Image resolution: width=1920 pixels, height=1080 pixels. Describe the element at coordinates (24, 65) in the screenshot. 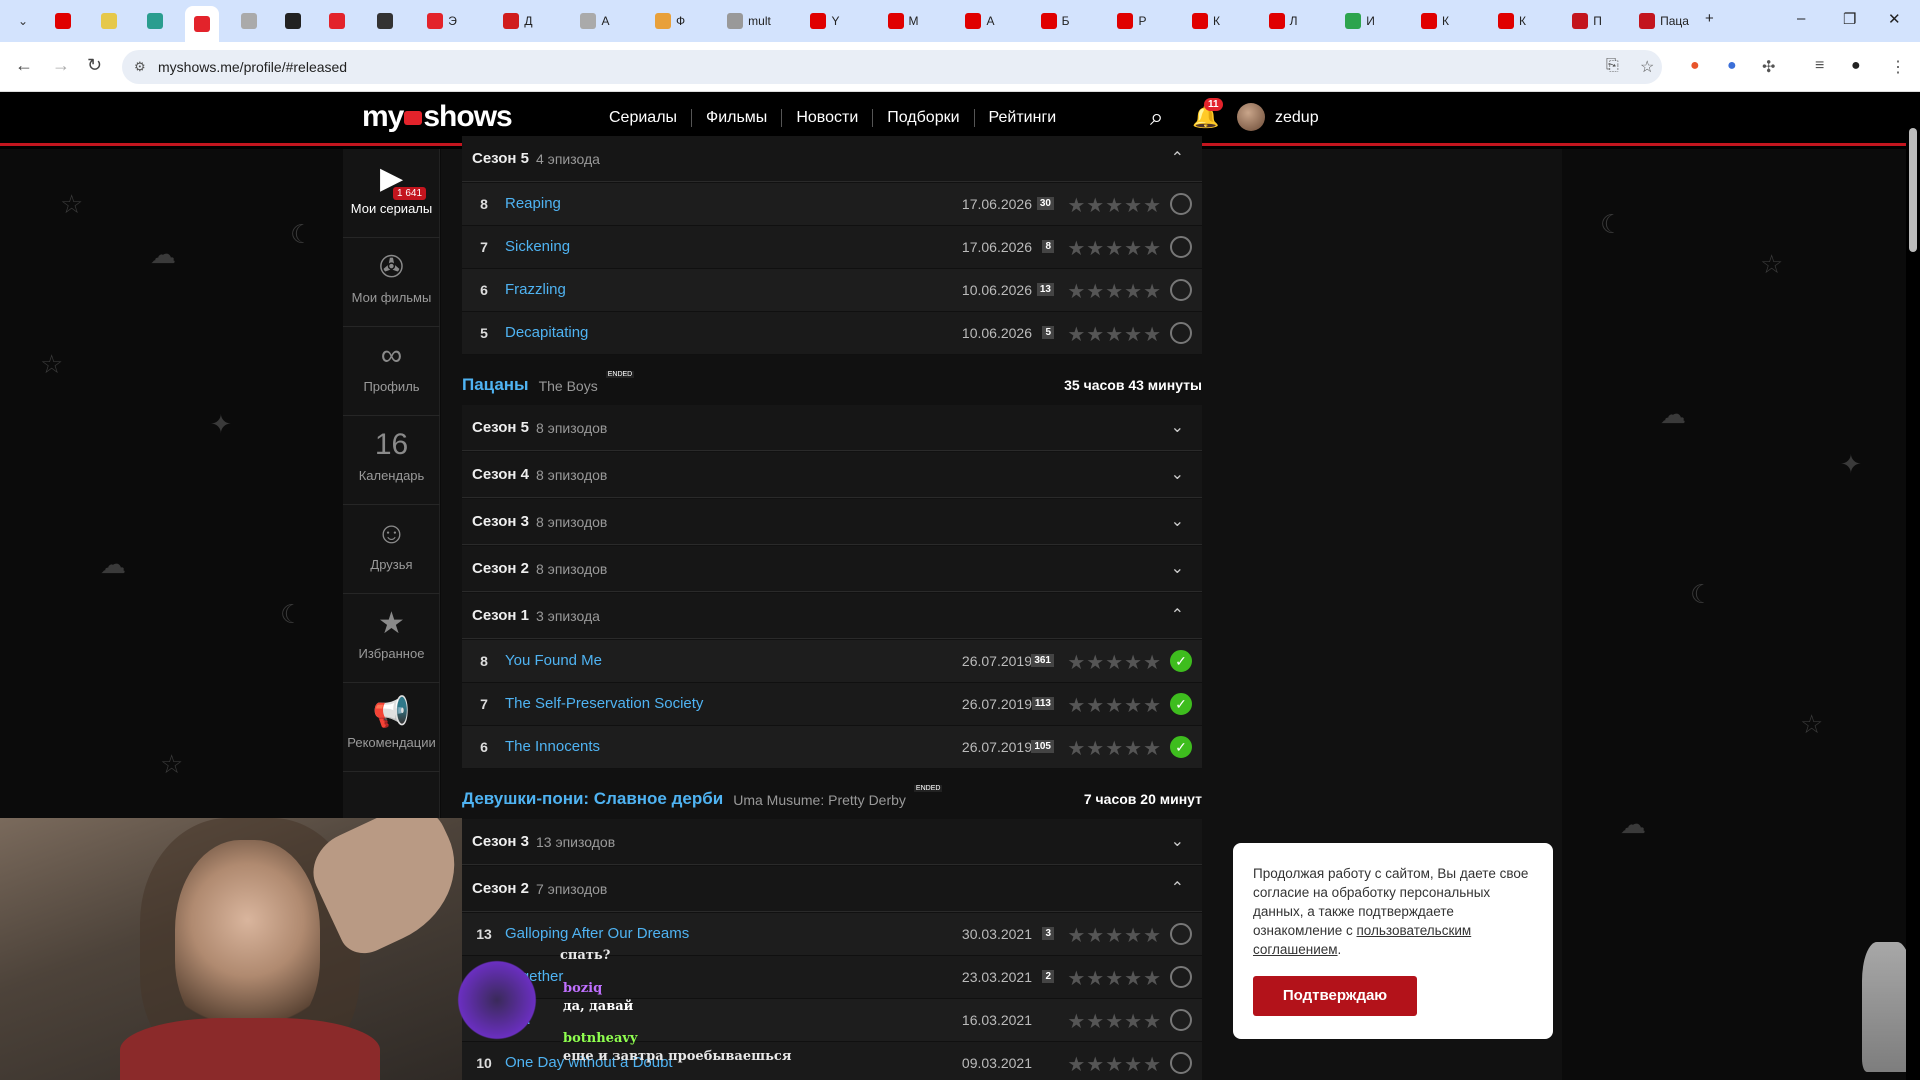

I see `back-icon: ←` at that location.